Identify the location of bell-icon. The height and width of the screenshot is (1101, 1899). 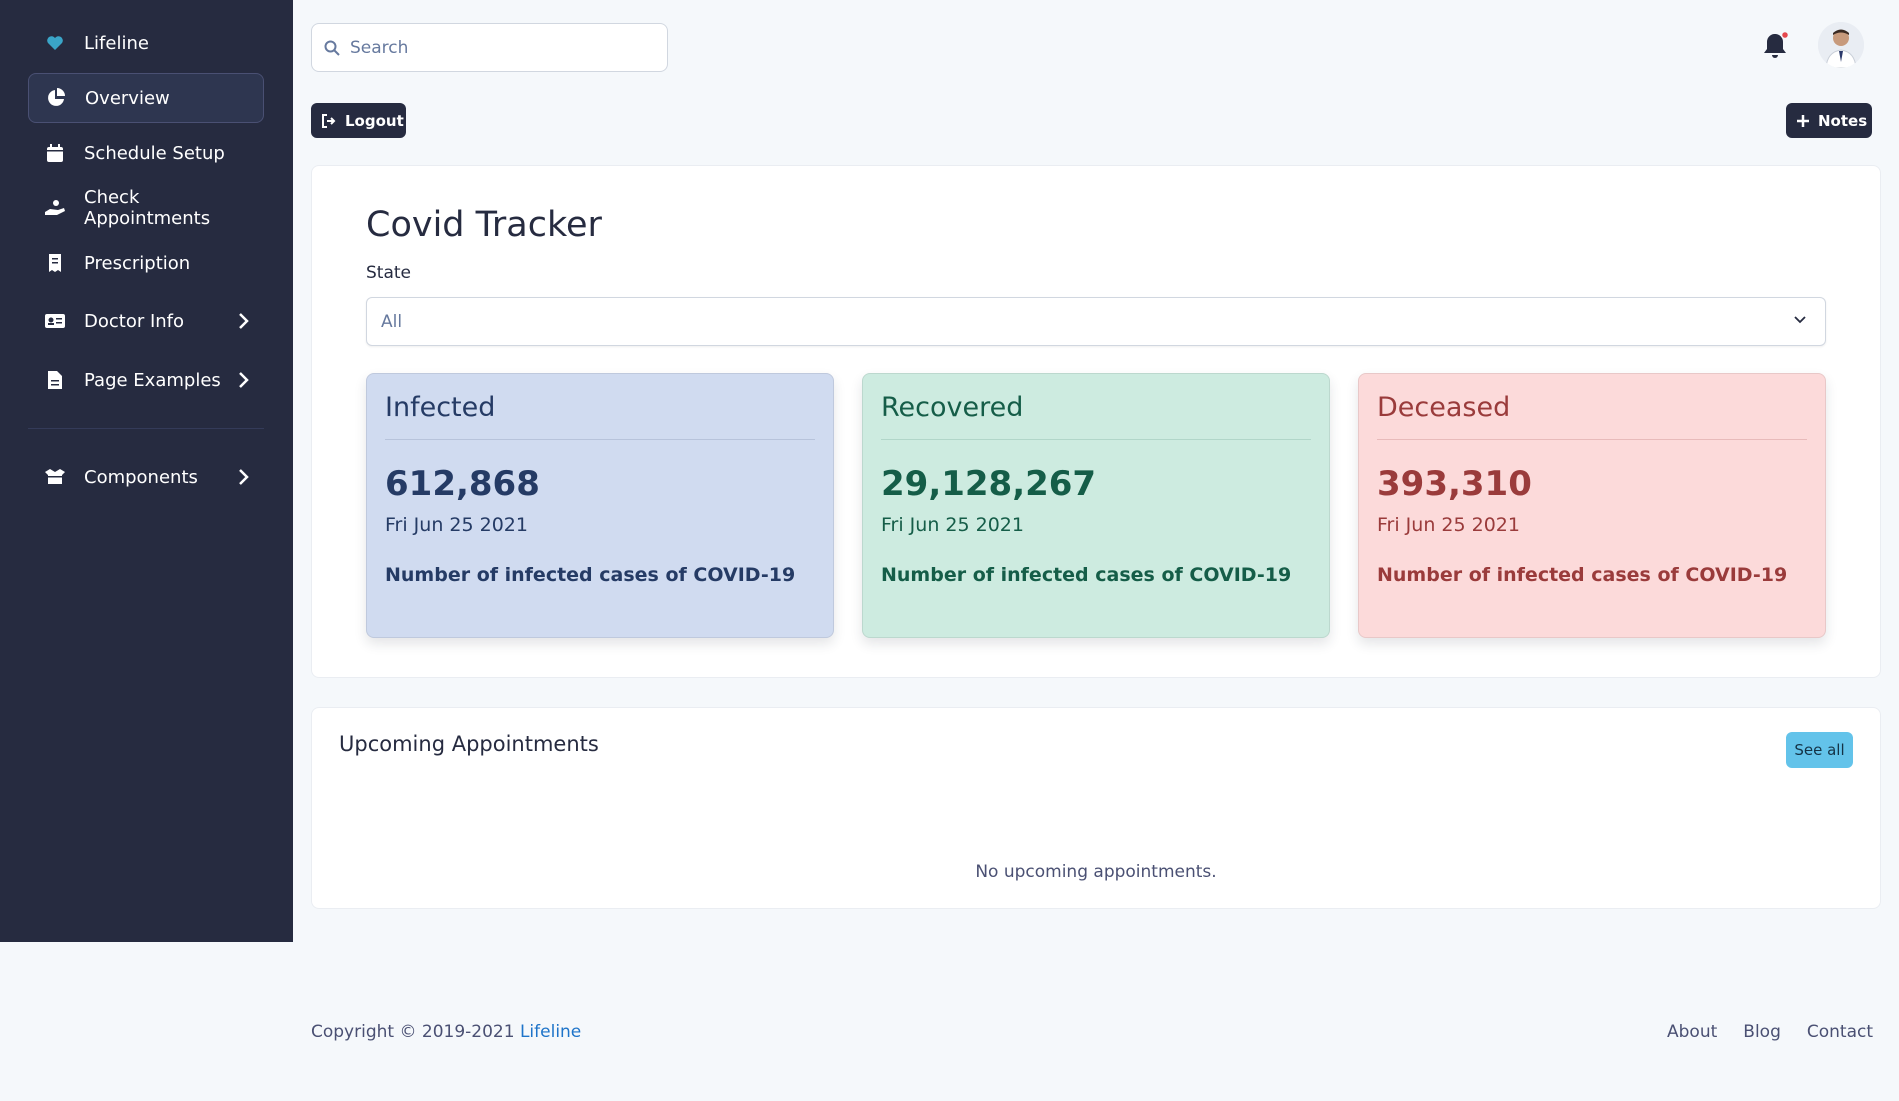
(1777, 44).